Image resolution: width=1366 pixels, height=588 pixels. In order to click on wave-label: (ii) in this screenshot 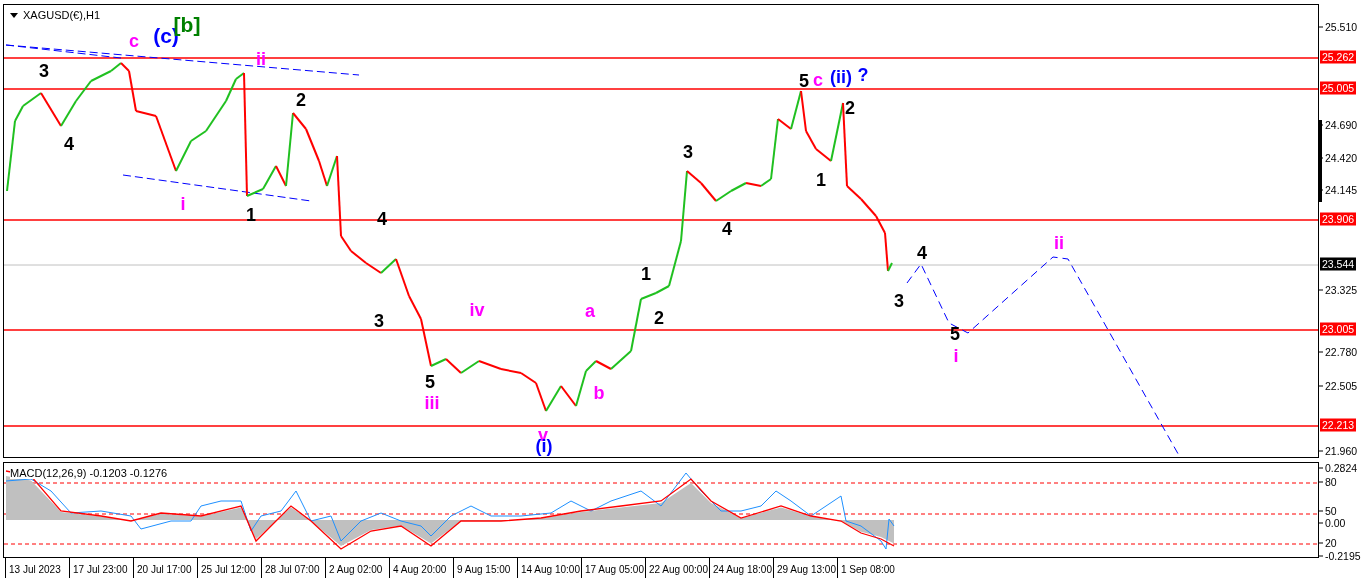, I will do `click(841, 77)`.